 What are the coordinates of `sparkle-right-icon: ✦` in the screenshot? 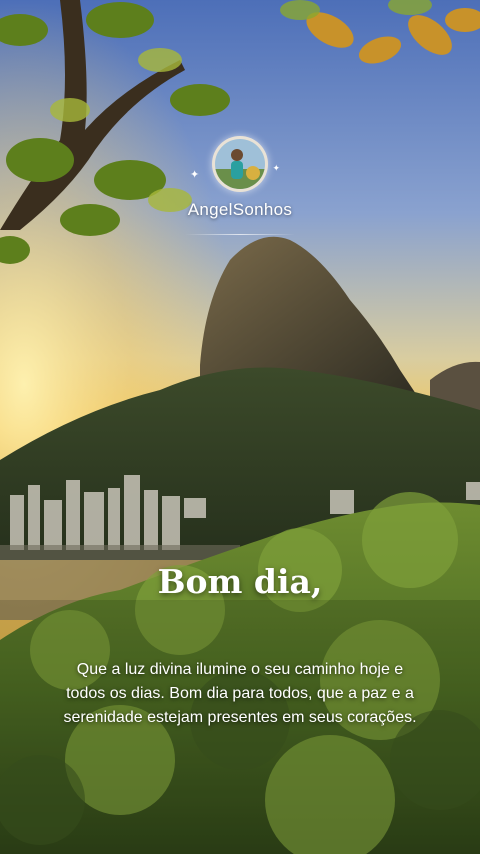 It's located at (276, 168).